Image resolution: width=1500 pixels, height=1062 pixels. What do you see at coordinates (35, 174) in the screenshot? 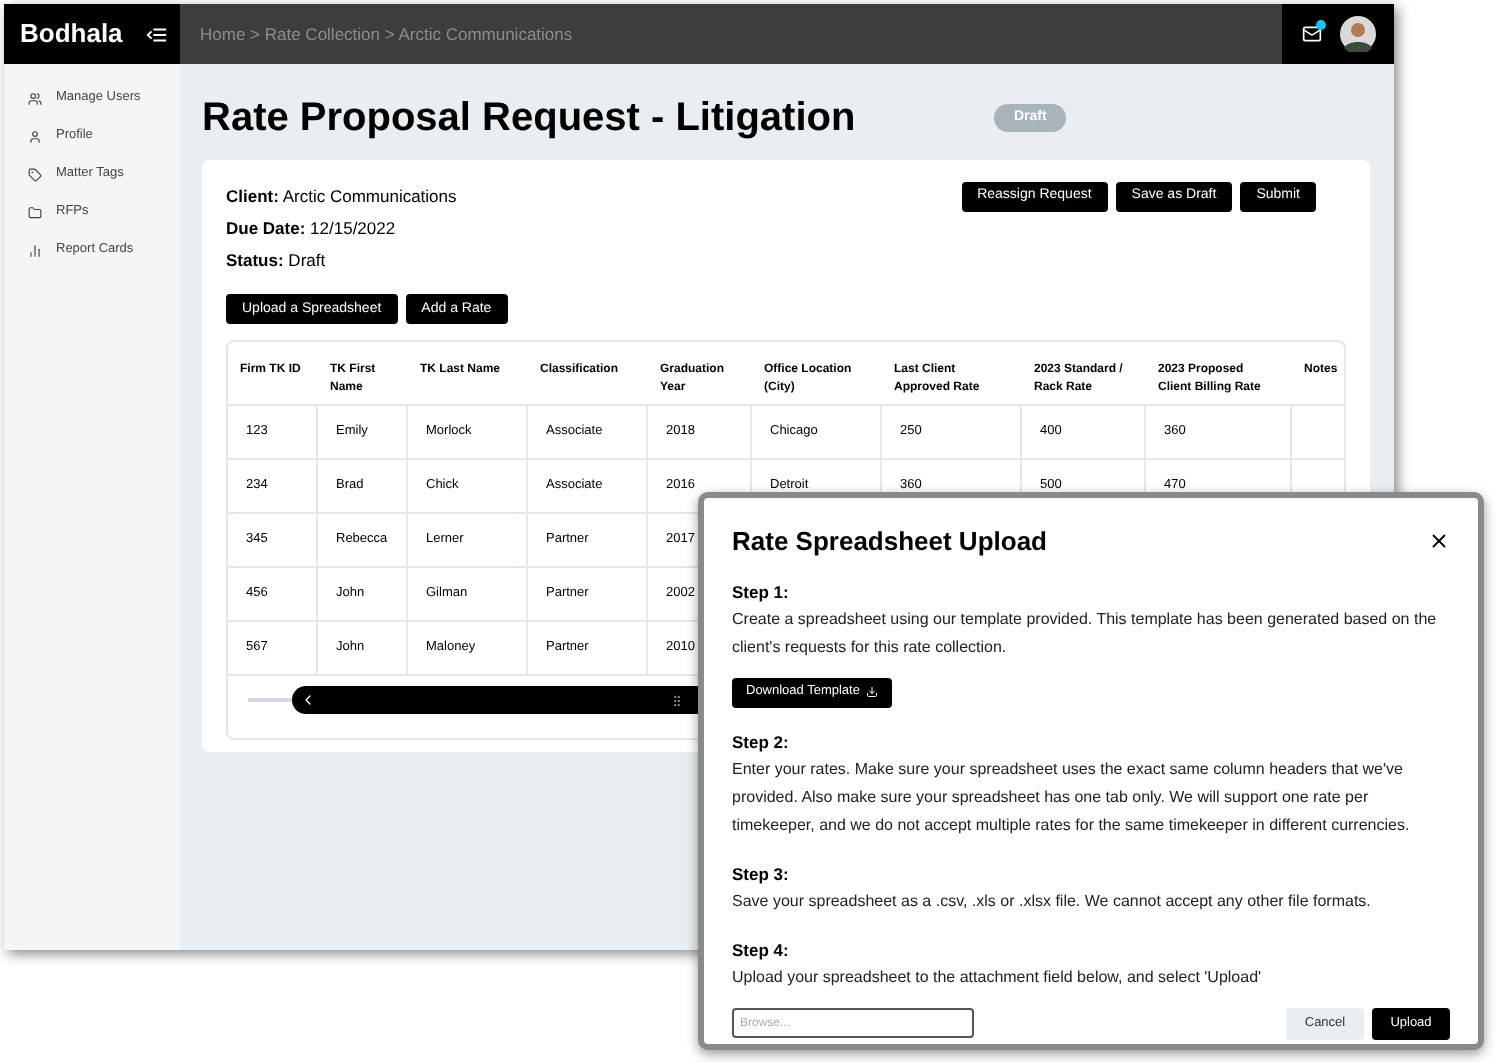
I see `tag-icon` at bounding box center [35, 174].